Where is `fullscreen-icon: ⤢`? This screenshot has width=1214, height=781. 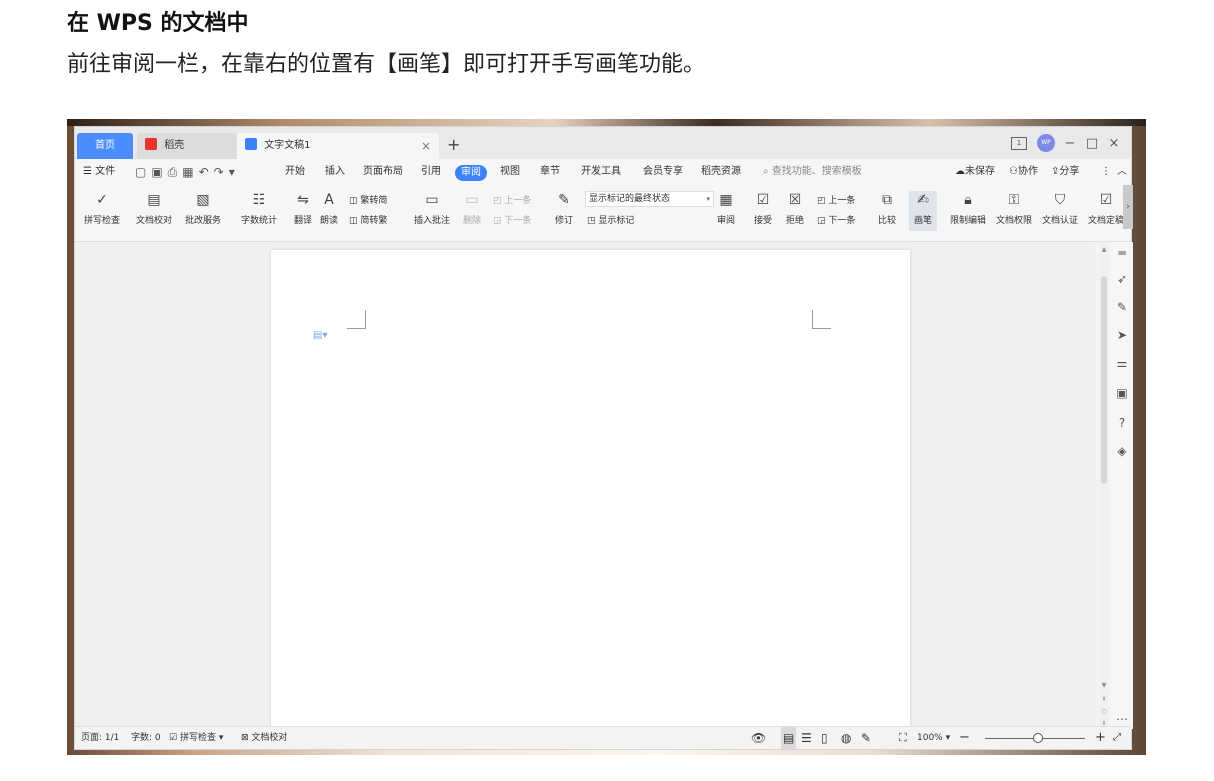
fullscreen-icon: ⤢ is located at coordinates (1117, 738).